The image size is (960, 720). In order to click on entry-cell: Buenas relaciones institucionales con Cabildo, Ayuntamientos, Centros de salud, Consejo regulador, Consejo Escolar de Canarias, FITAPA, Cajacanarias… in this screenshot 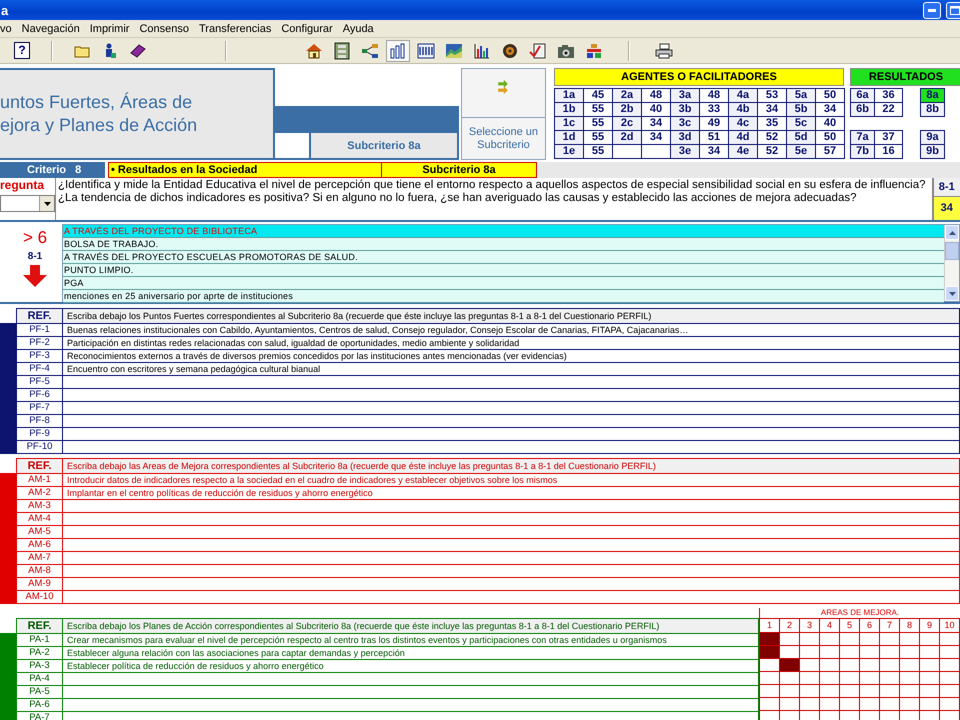, I will do `click(511, 330)`.